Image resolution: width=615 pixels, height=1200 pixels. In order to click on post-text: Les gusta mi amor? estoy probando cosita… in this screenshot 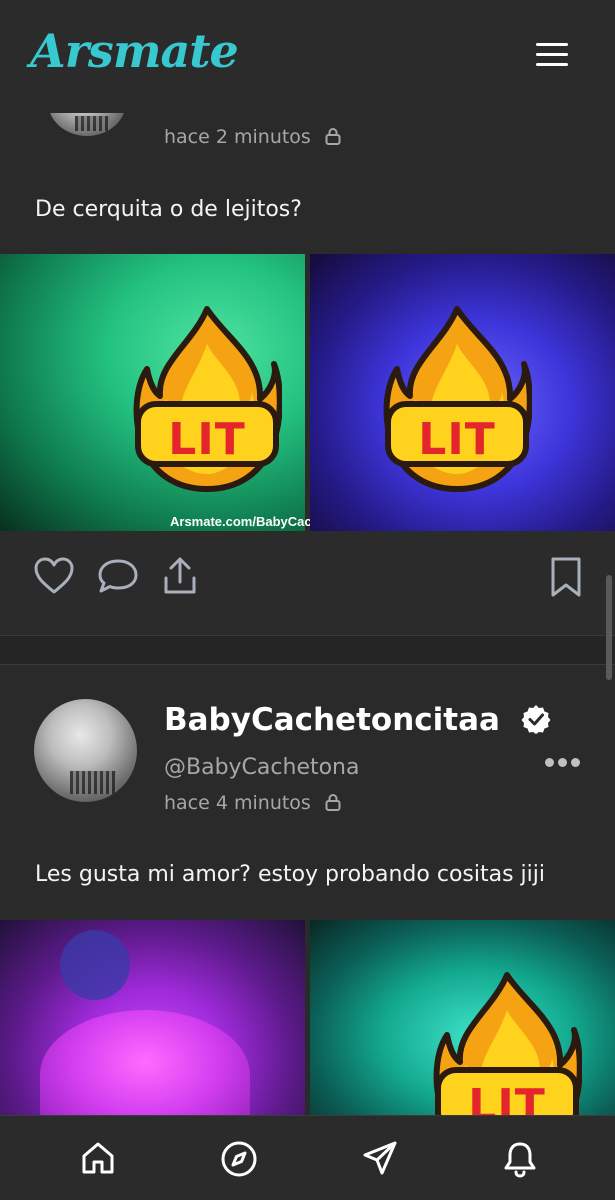, I will do `click(290, 874)`.